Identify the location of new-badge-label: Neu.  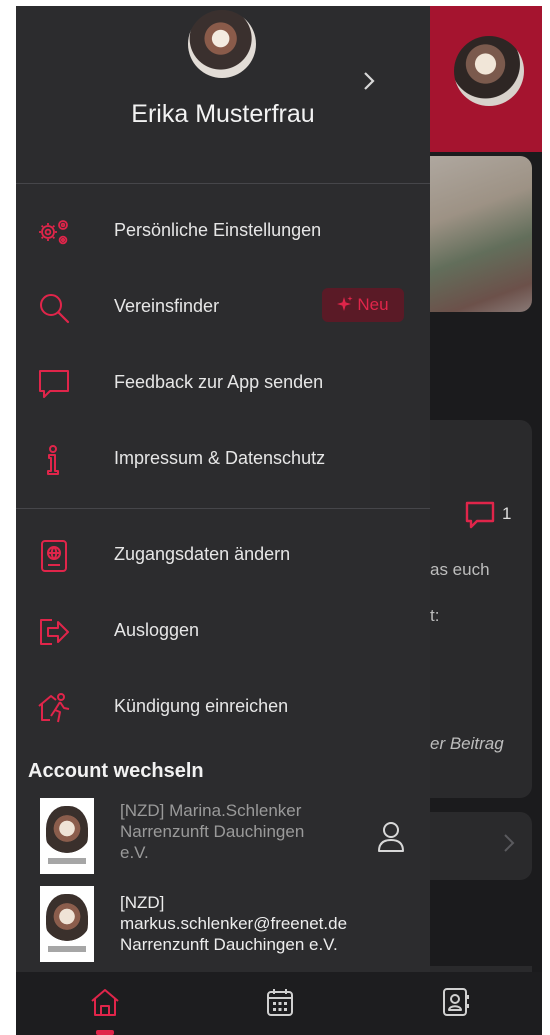
(373, 304).